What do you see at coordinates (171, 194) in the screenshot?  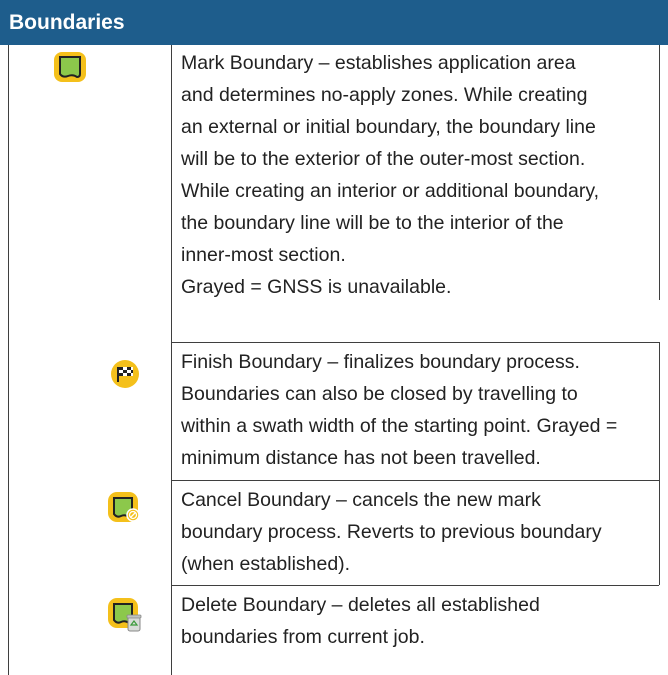 I see `column-divider-top` at bounding box center [171, 194].